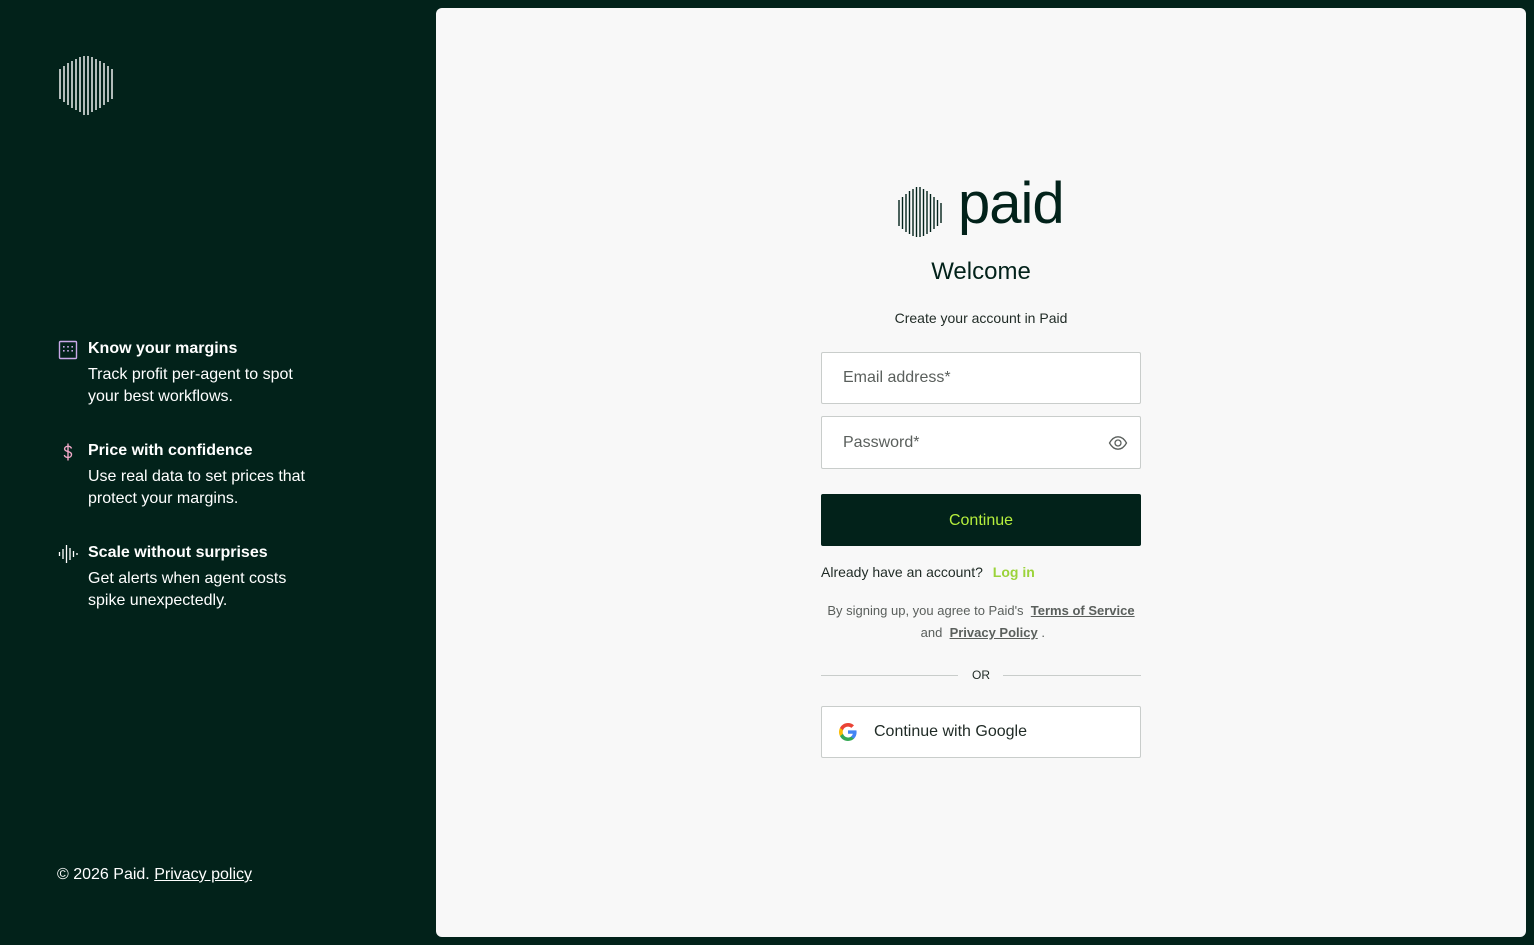  I want to click on paid-mark-icon, so click(920, 212).